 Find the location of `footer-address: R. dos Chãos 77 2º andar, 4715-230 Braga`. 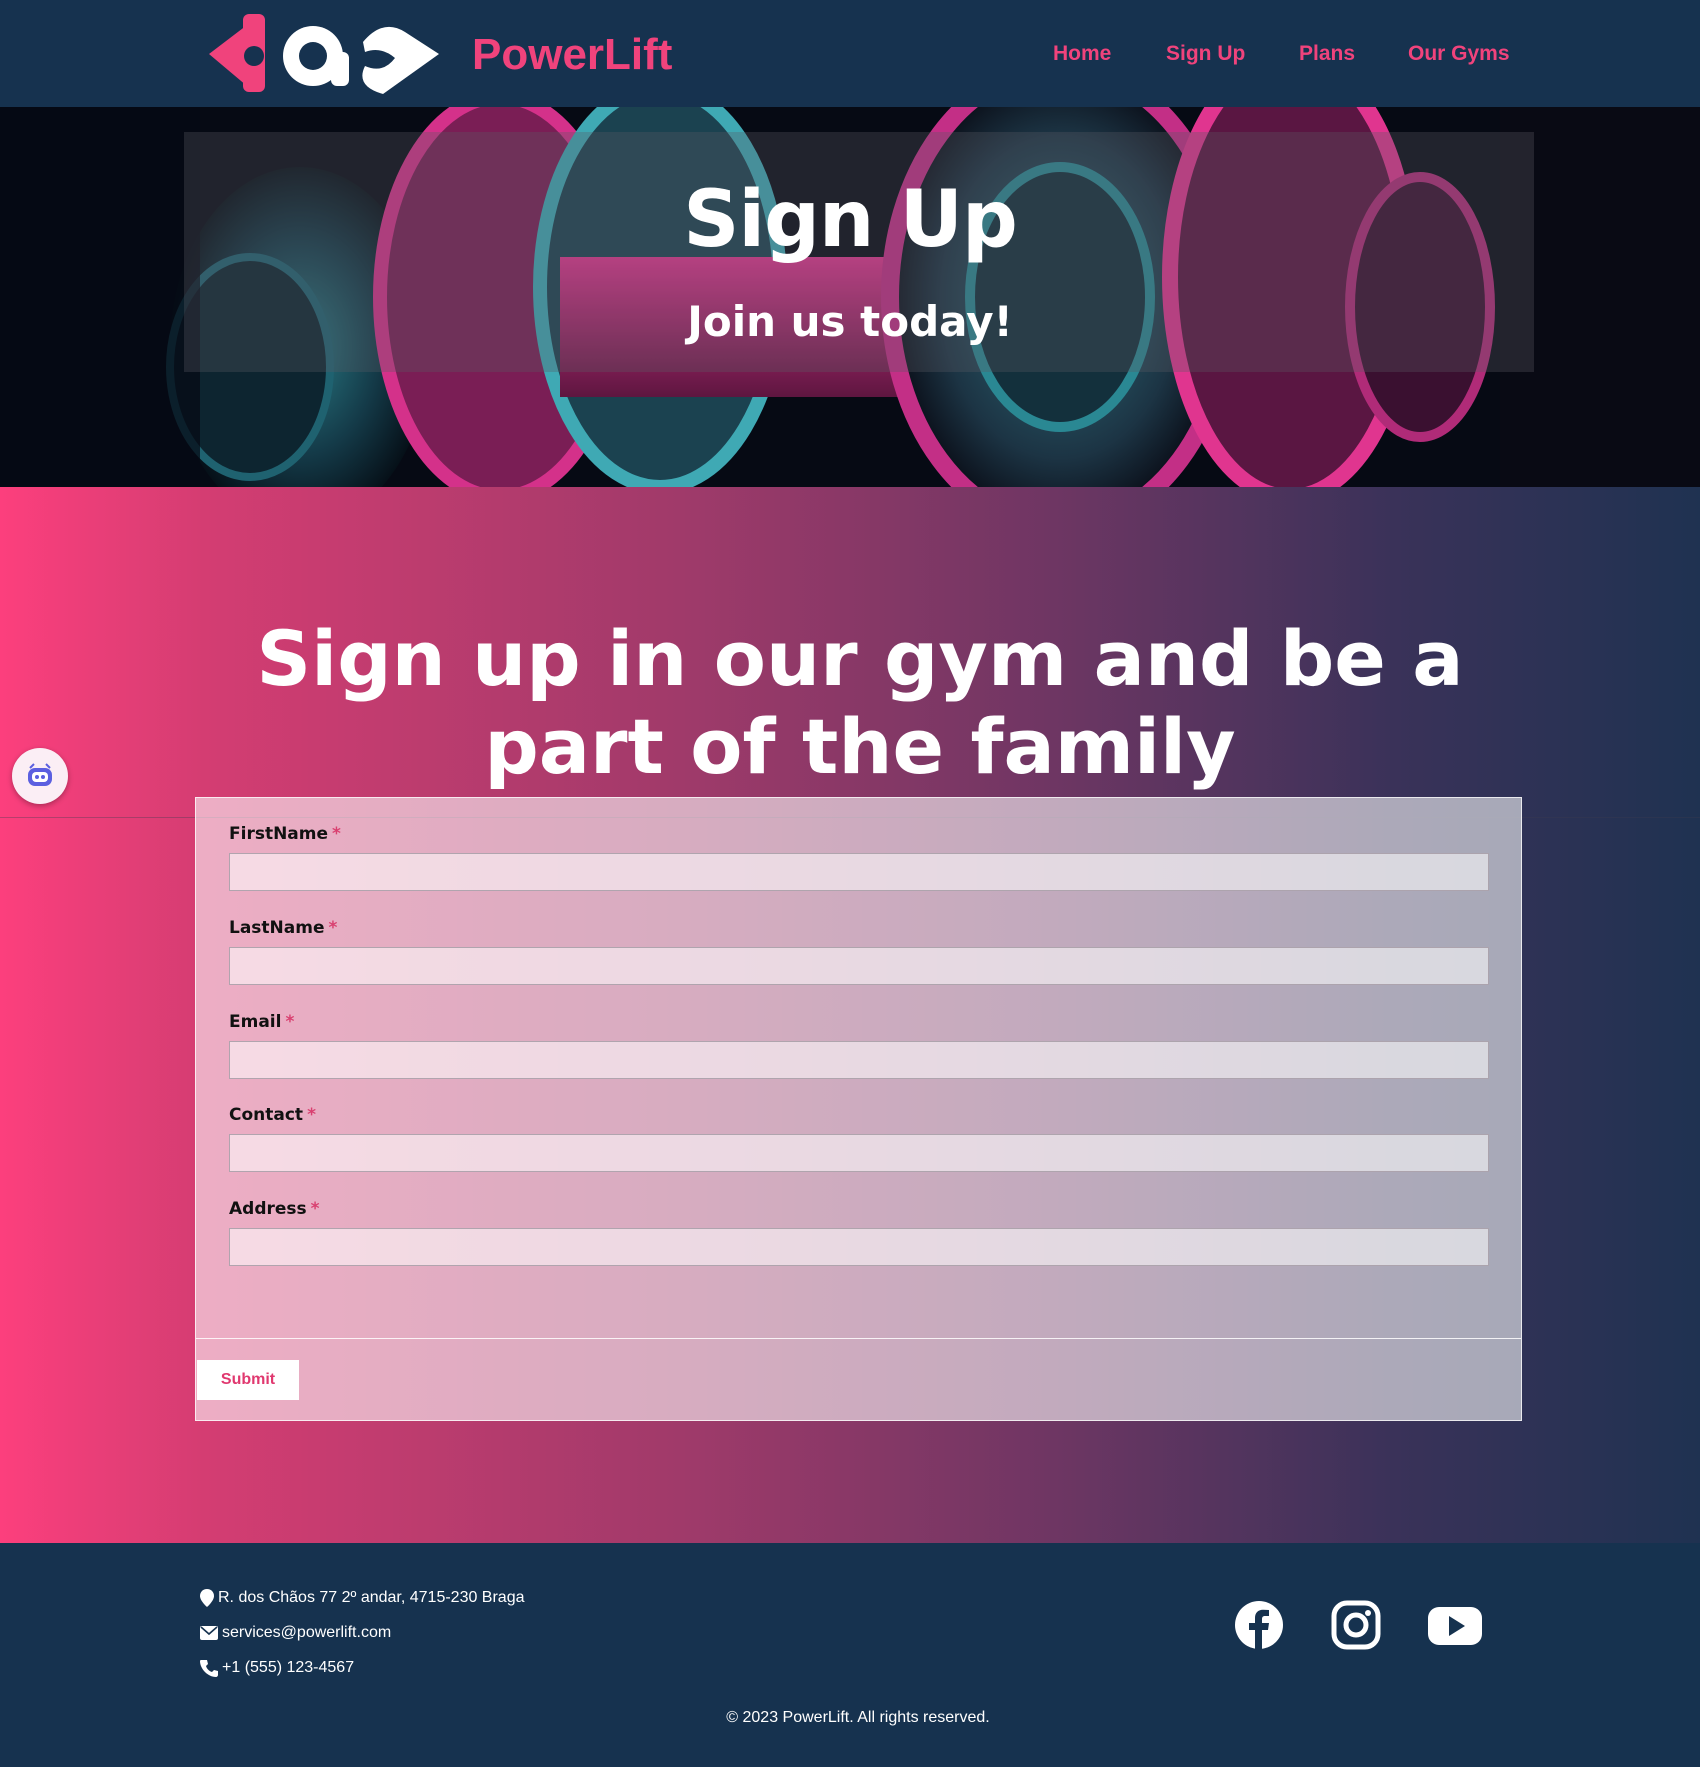

footer-address: R. dos Chãos 77 2º andar, 4715-230 Braga is located at coordinates (362, 1598).